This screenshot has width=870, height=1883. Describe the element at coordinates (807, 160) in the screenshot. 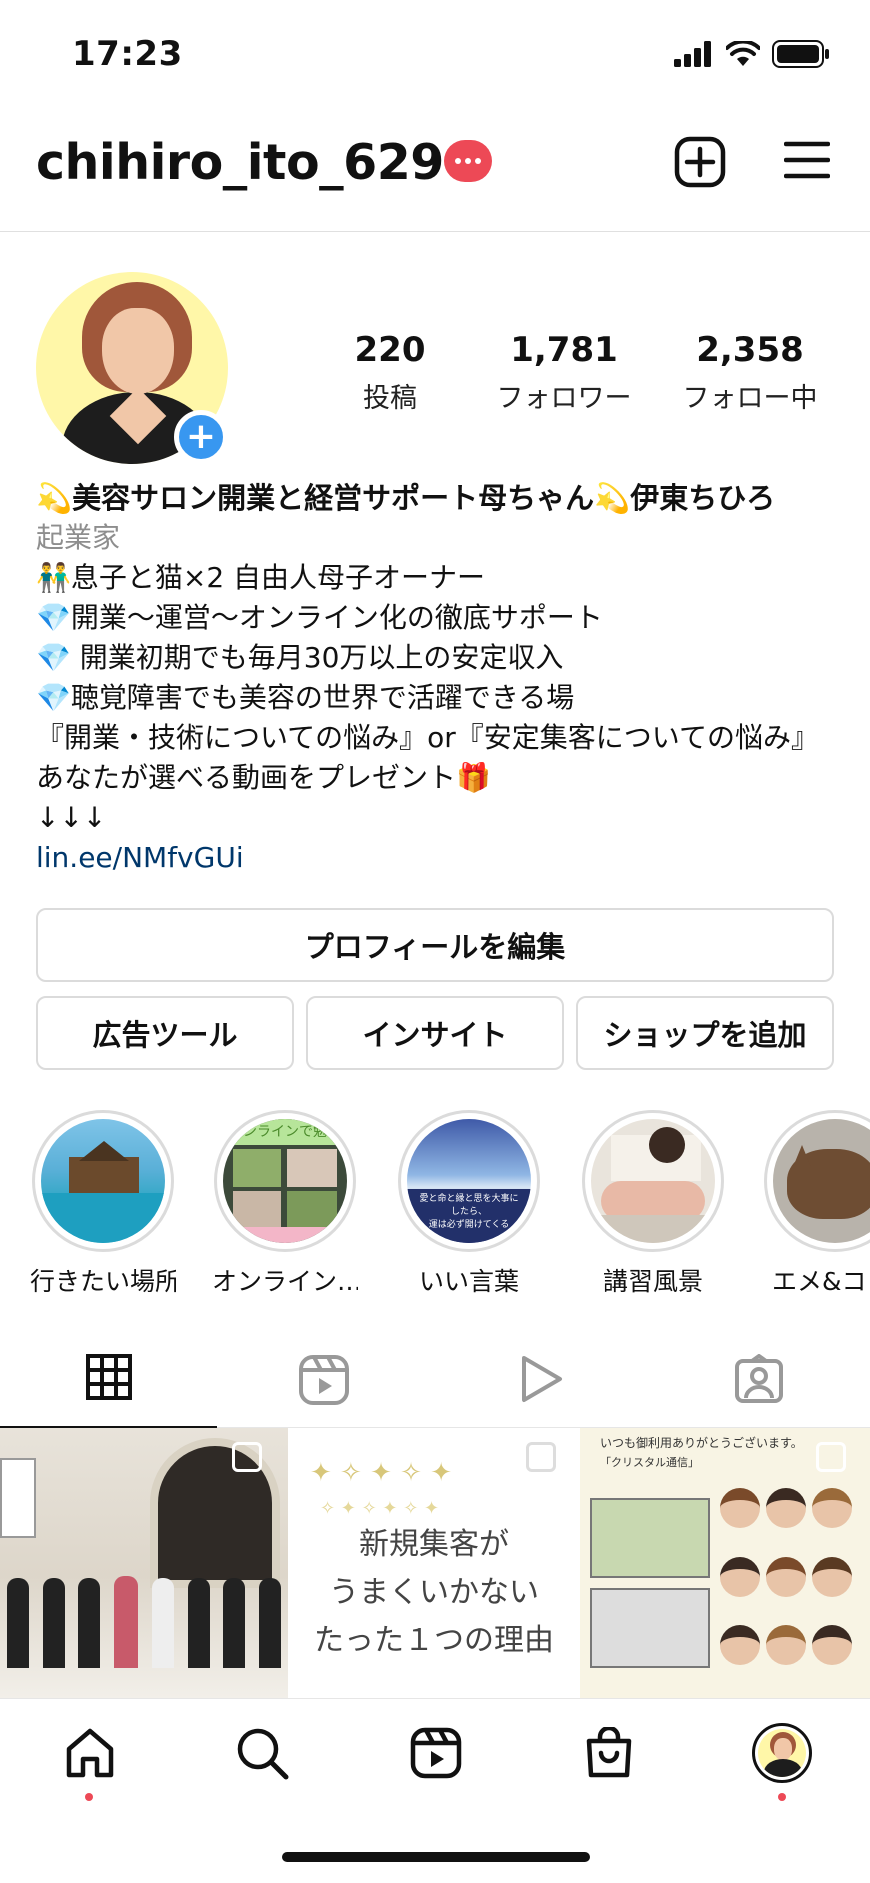

I see `menu-icon` at that location.